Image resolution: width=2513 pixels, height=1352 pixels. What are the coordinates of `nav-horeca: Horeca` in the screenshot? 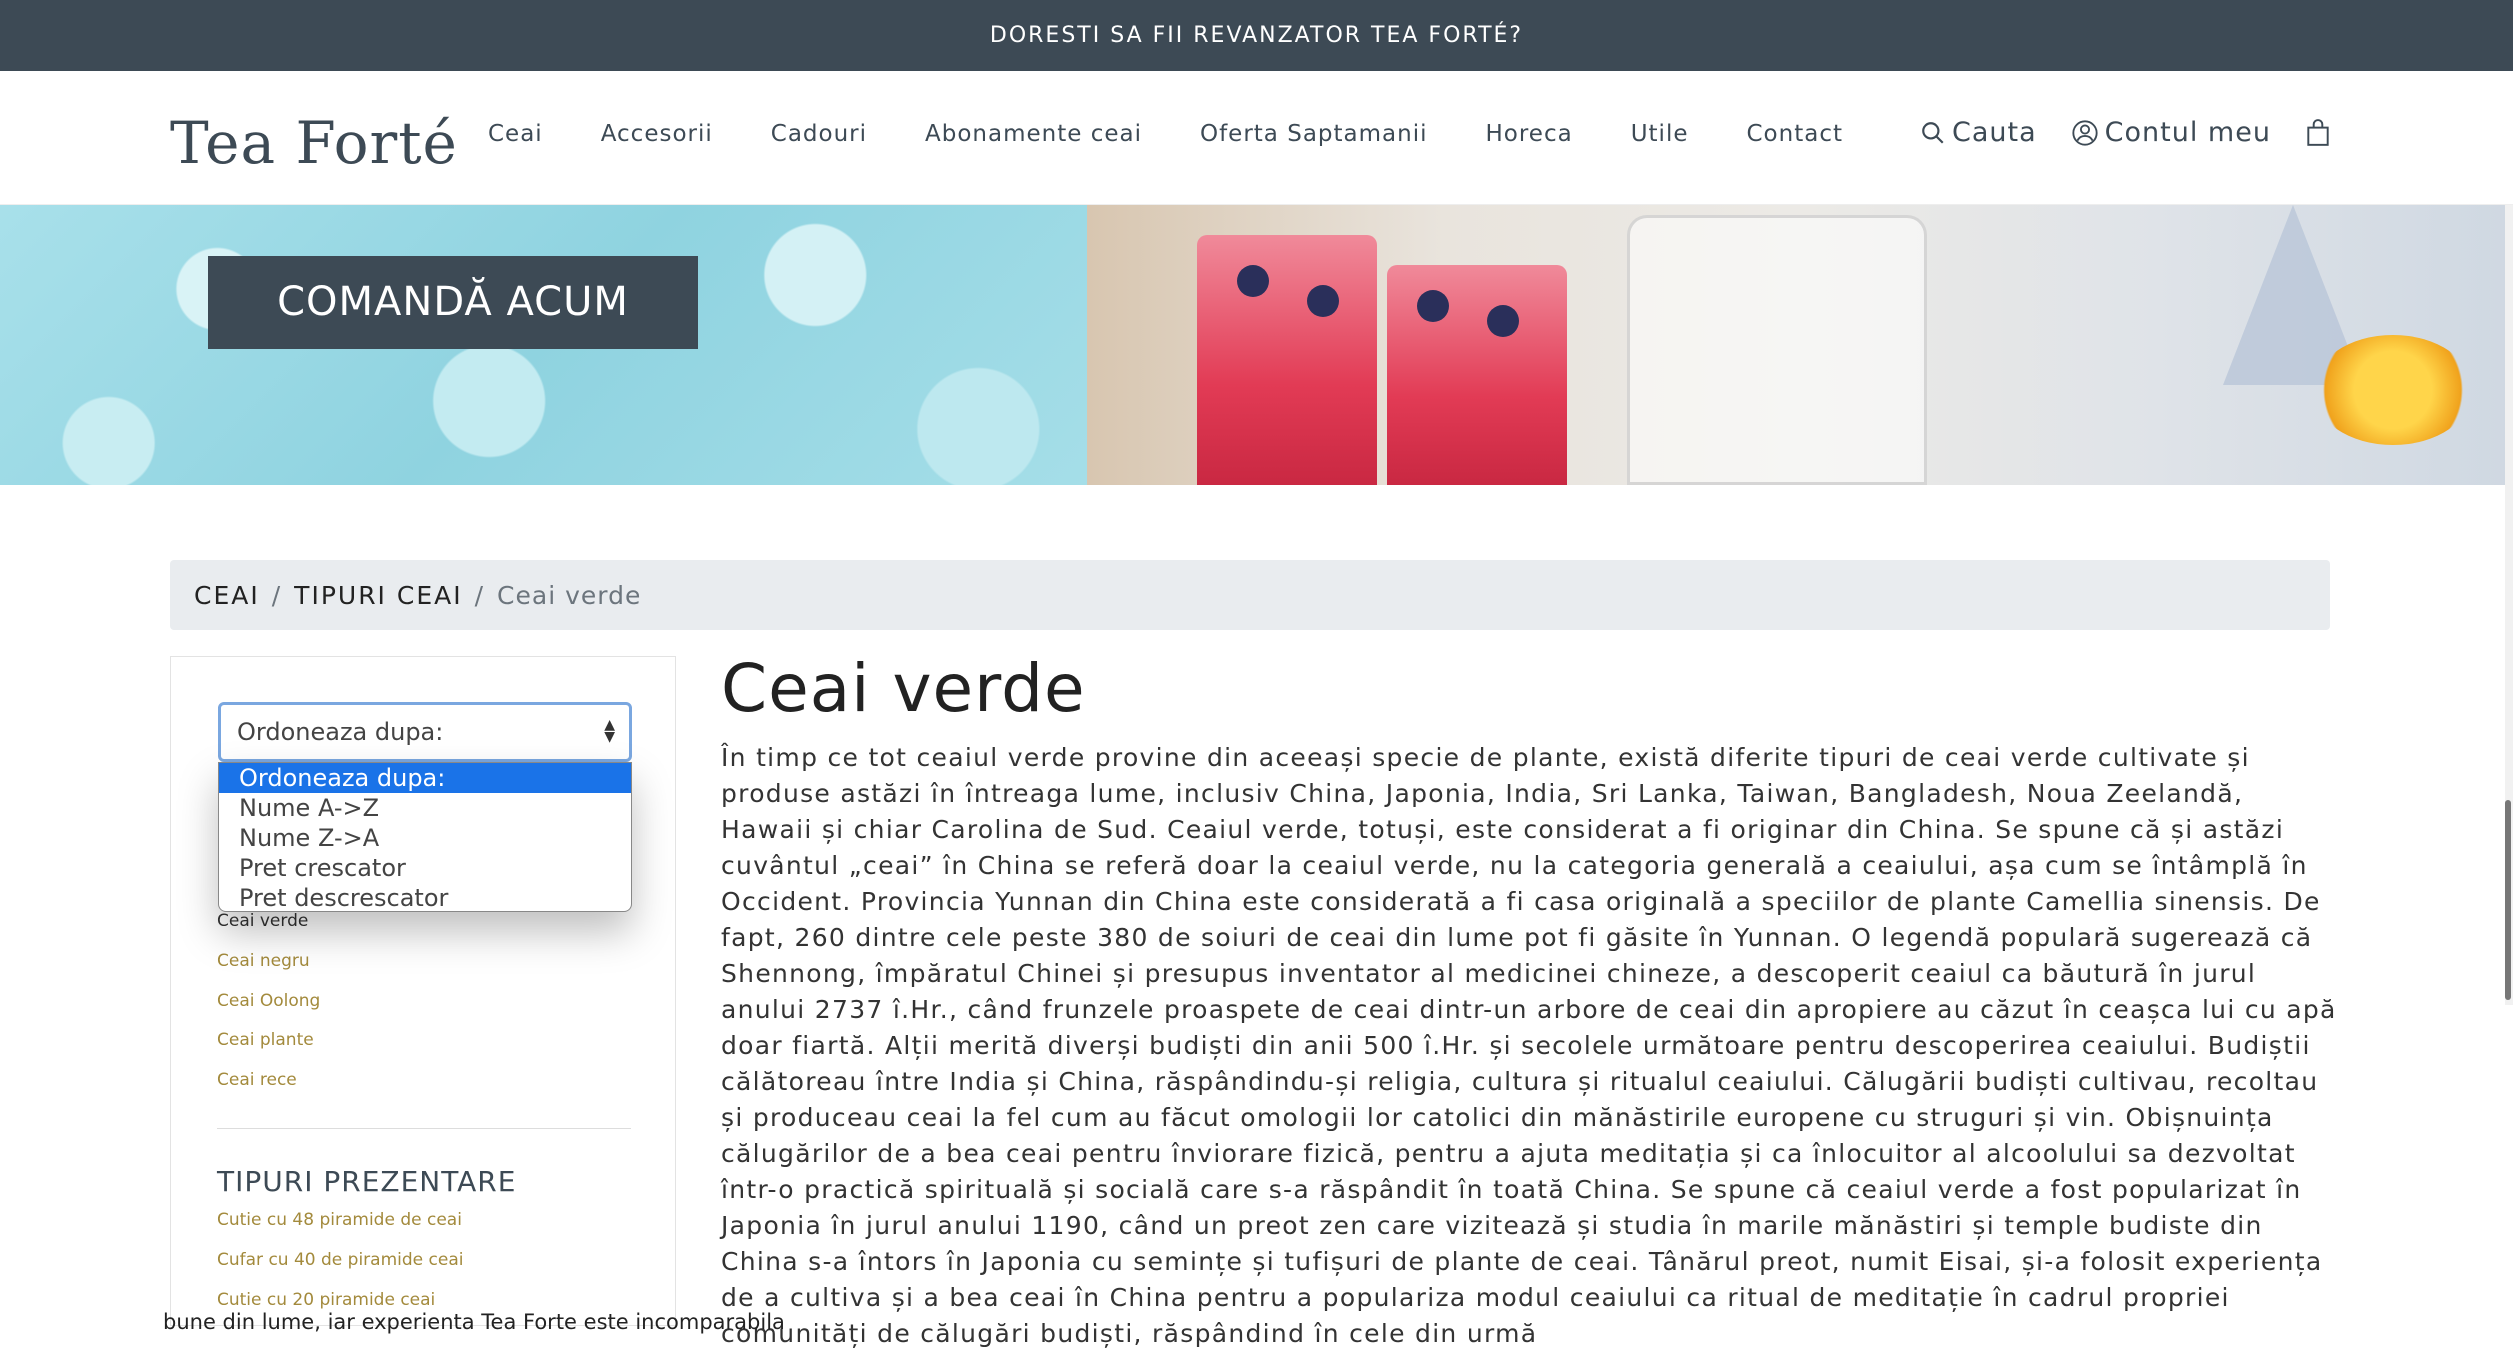 It's located at (1528, 134).